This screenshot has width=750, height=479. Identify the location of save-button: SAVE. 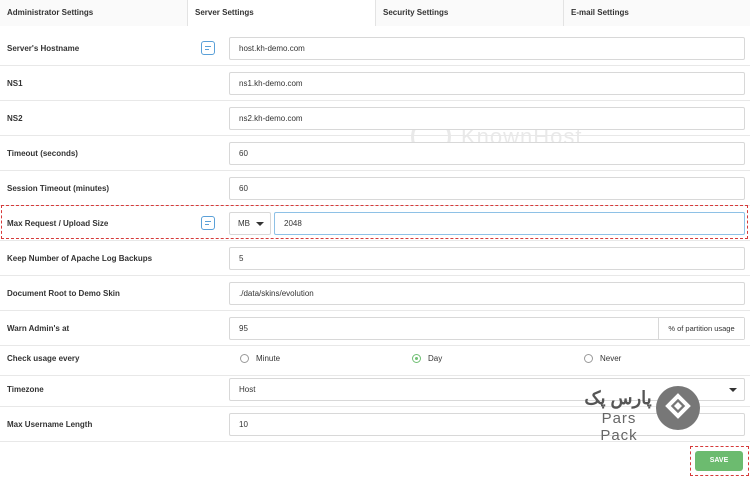
(719, 461).